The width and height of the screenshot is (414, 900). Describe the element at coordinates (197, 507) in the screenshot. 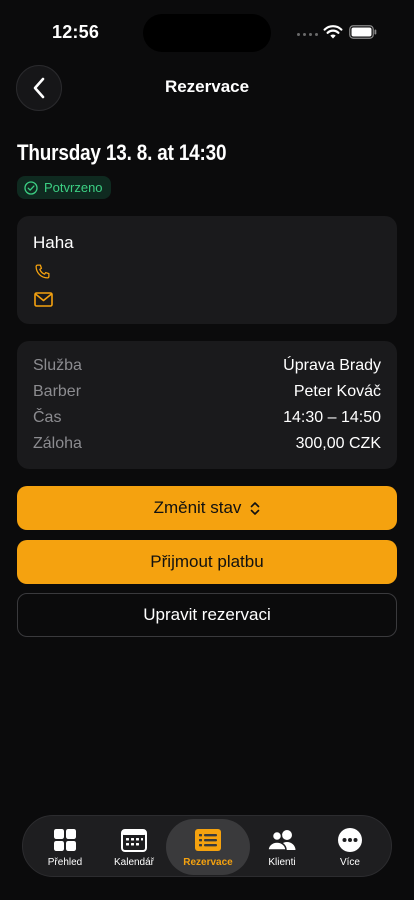

I see `change-status-label: Změnit stav` at that location.